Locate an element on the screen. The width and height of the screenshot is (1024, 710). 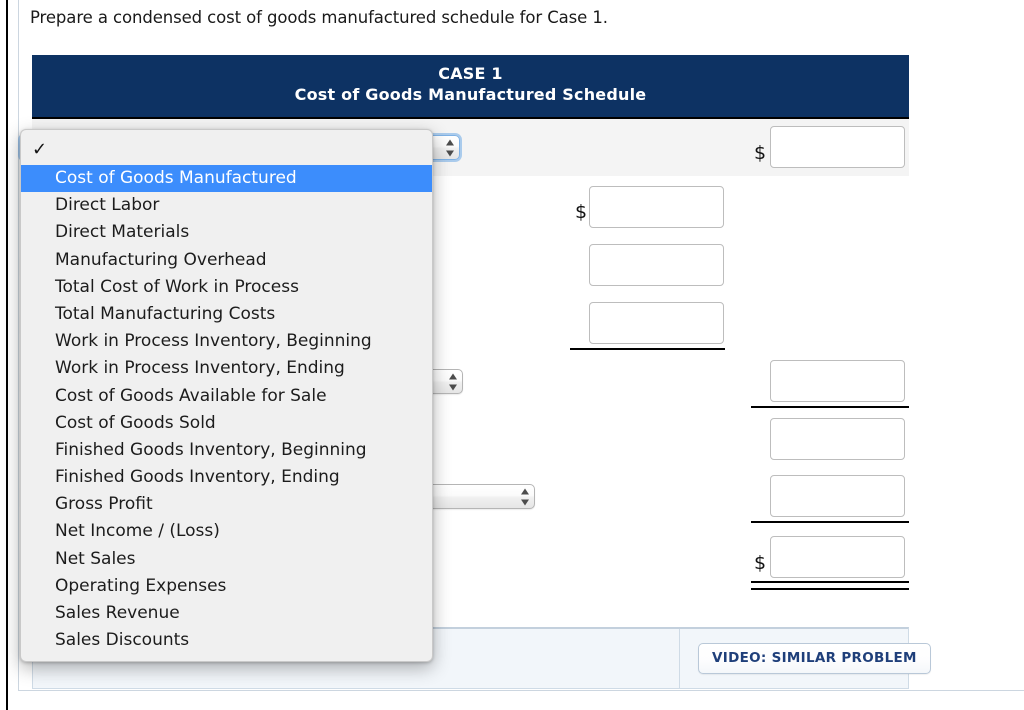
dropdown-option-label: Manufacturing Overhead is located at coordinates (161, 259).